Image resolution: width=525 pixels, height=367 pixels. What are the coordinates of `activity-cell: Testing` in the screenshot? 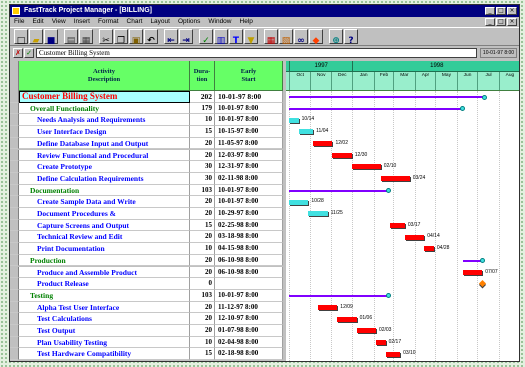 It's located at (104, 295).